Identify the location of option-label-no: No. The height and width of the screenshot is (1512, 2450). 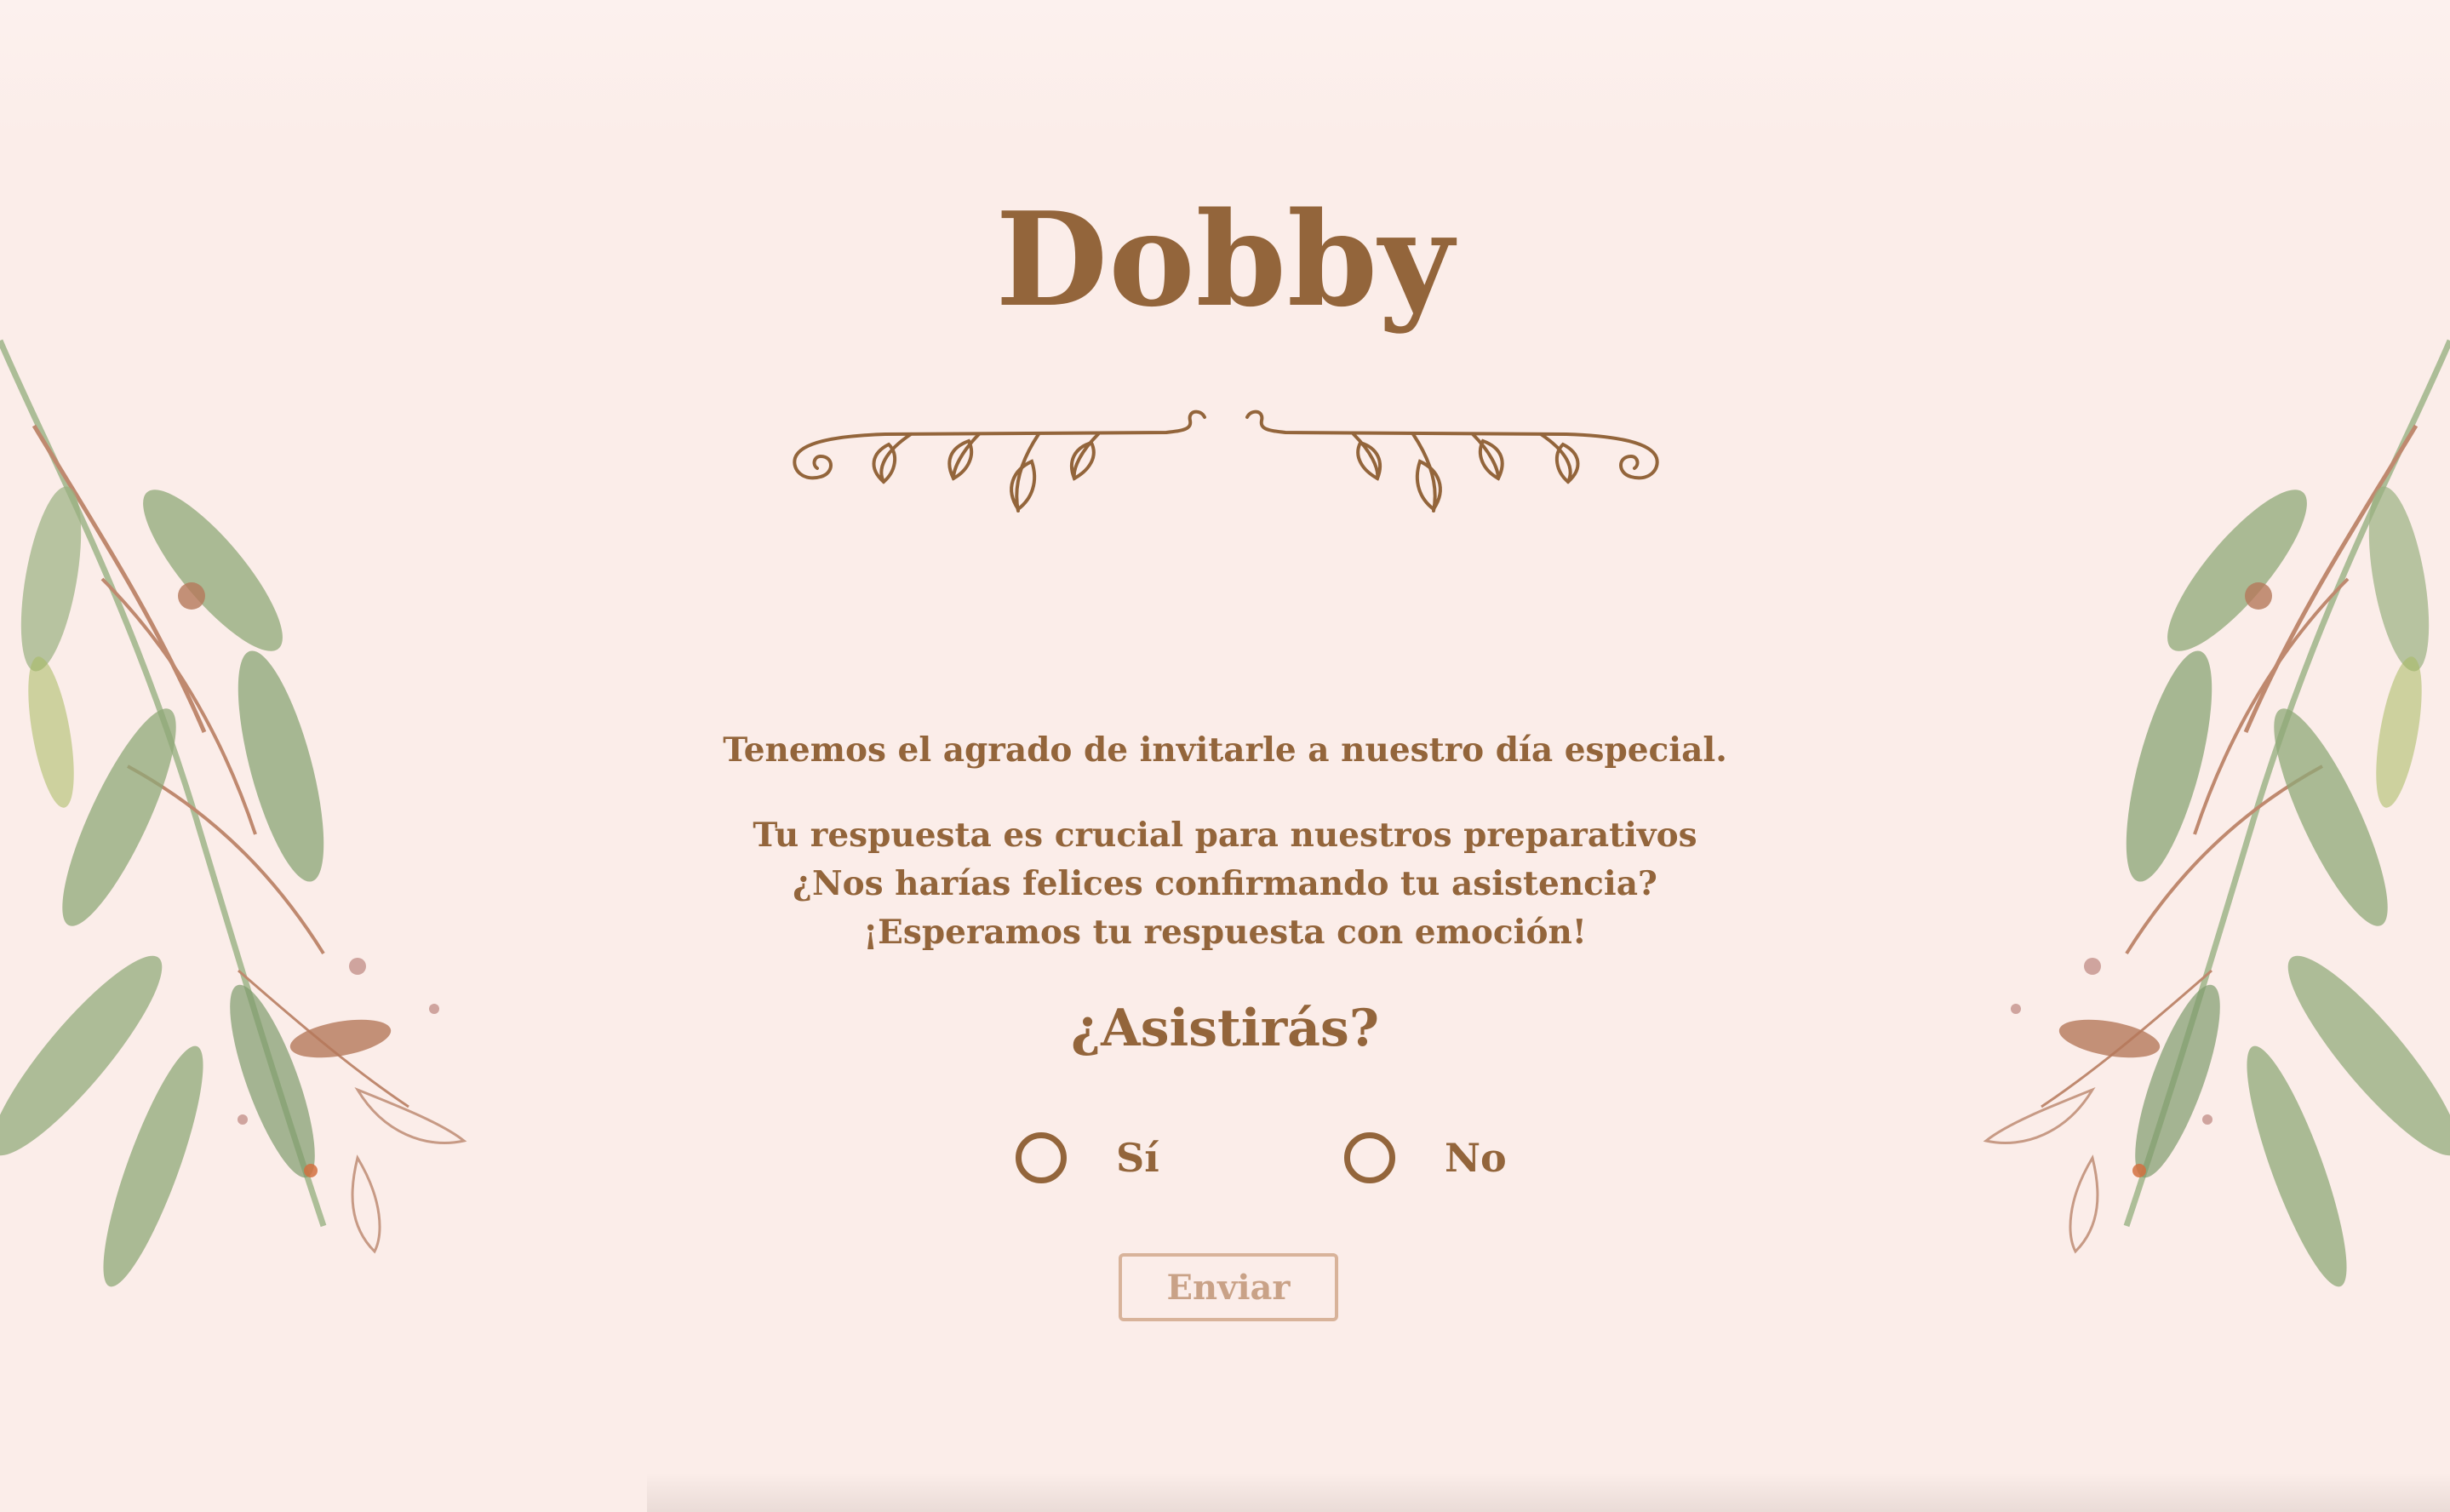
(1476, 1158).